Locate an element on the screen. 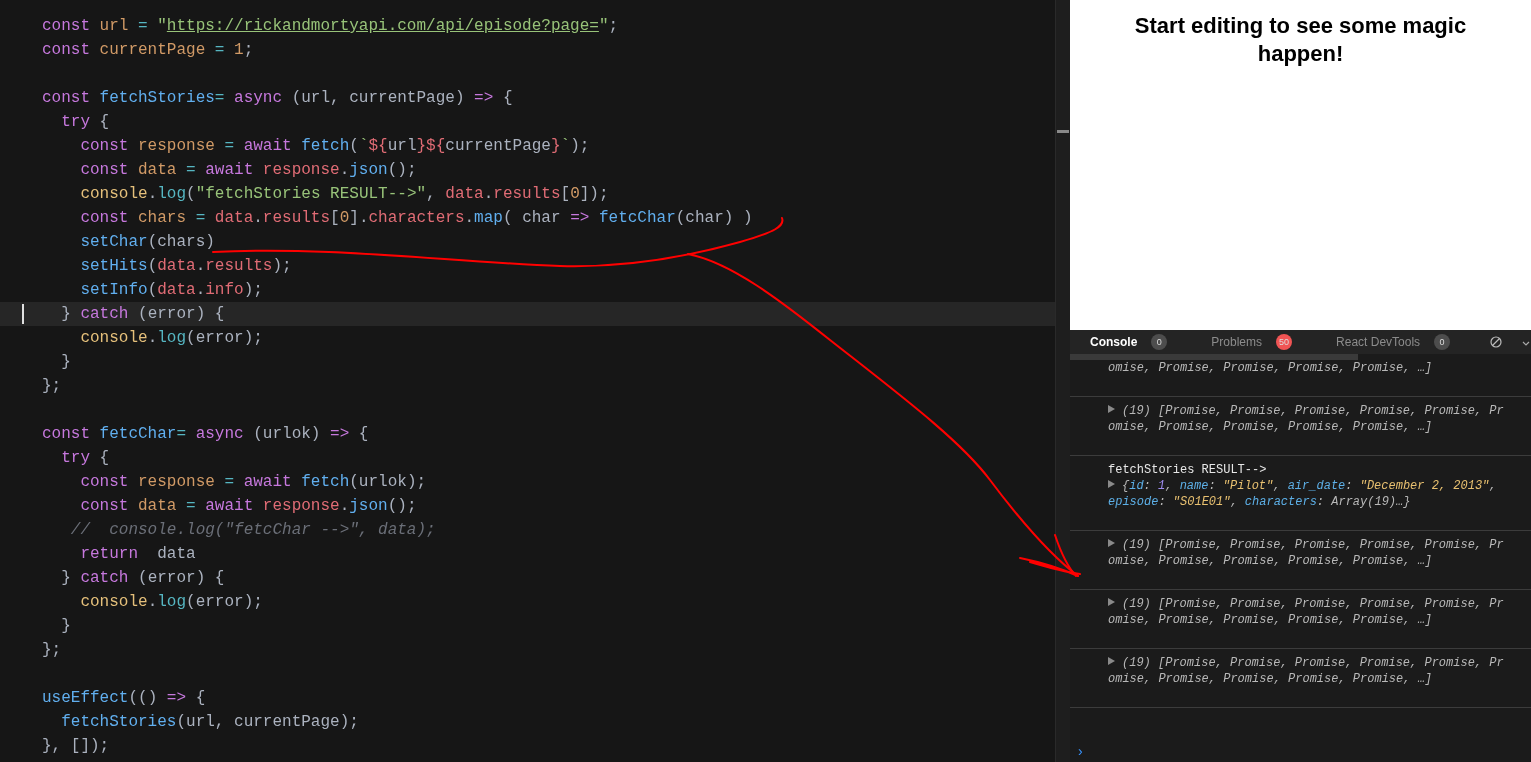 The image size is (1531, 762). code-line: const fetcChar= async (urlok) => { is located at coordinates (205, 434).